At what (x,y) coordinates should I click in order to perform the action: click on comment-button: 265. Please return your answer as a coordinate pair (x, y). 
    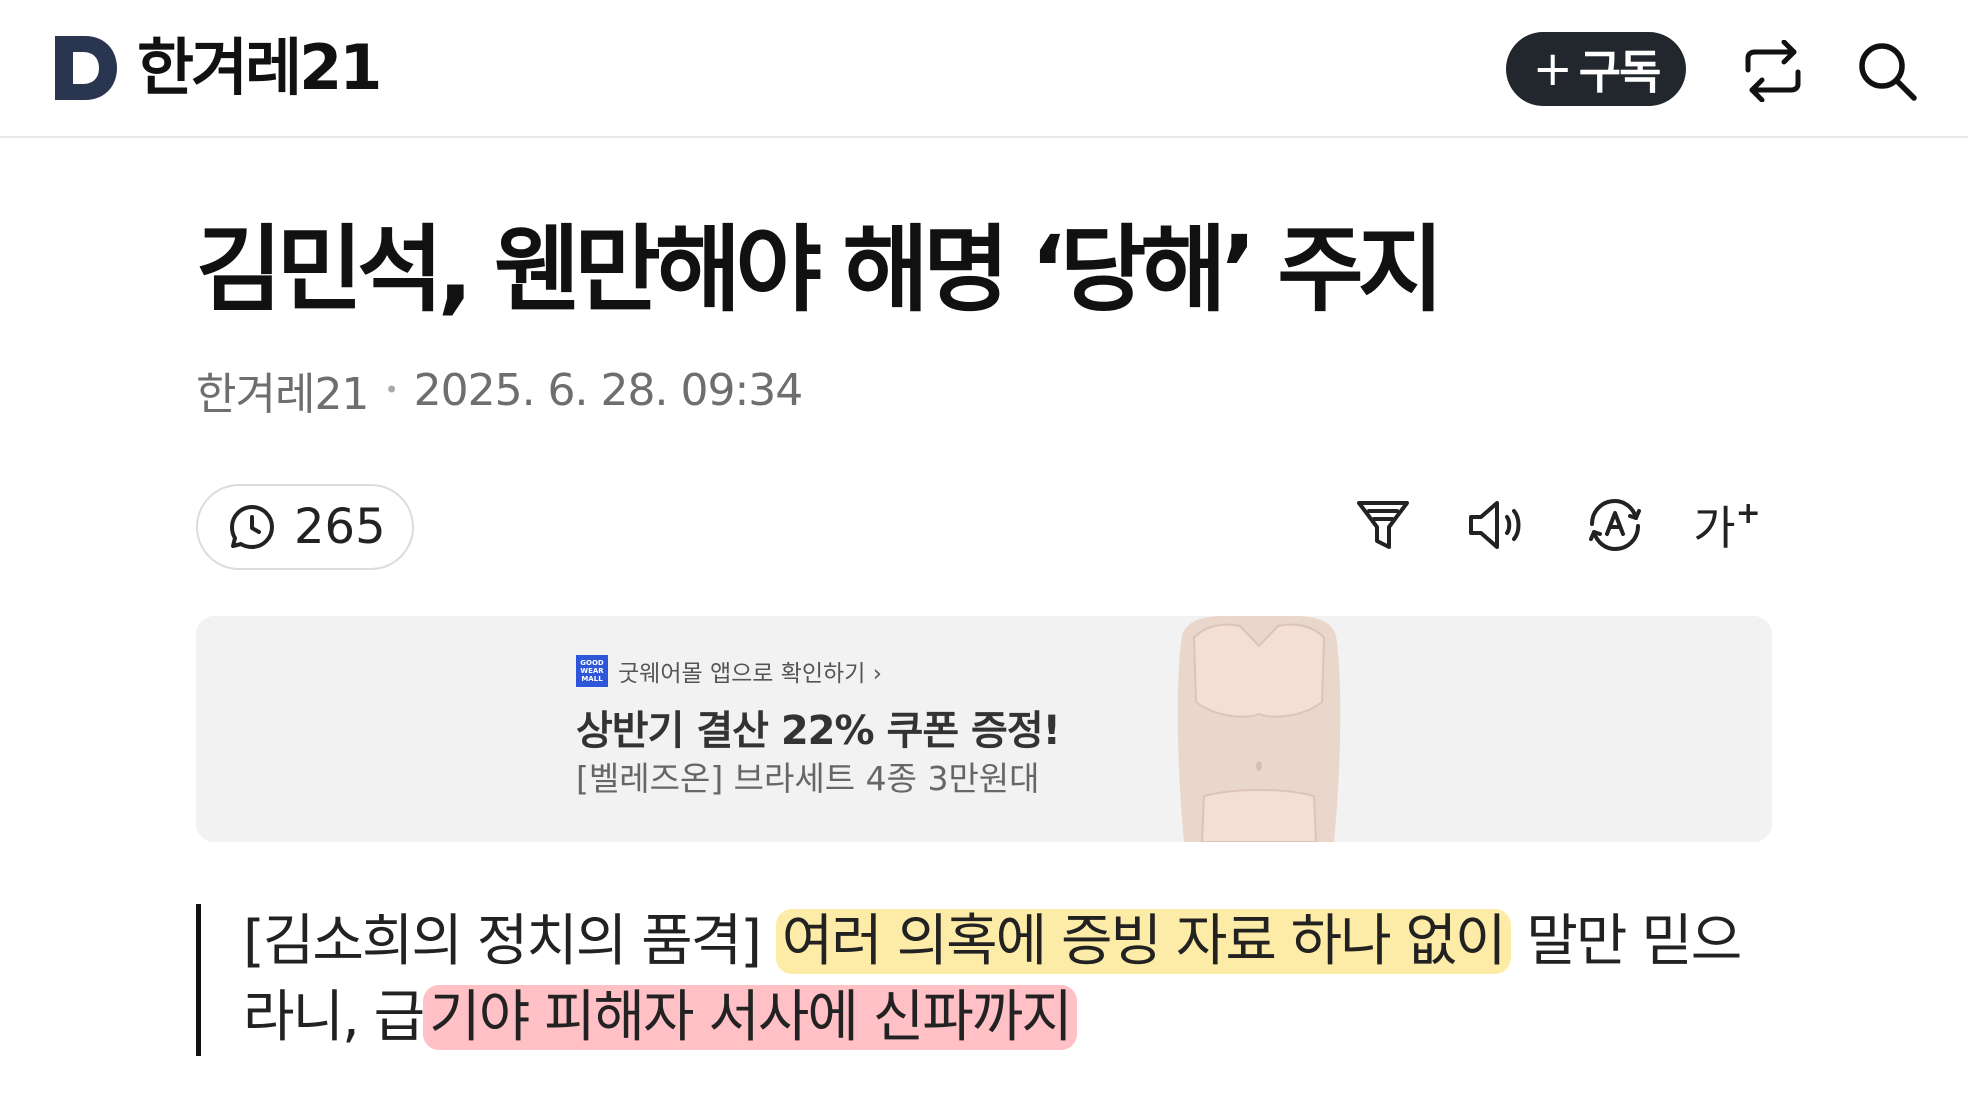
    Looking at the image, I should click on (305, 527).